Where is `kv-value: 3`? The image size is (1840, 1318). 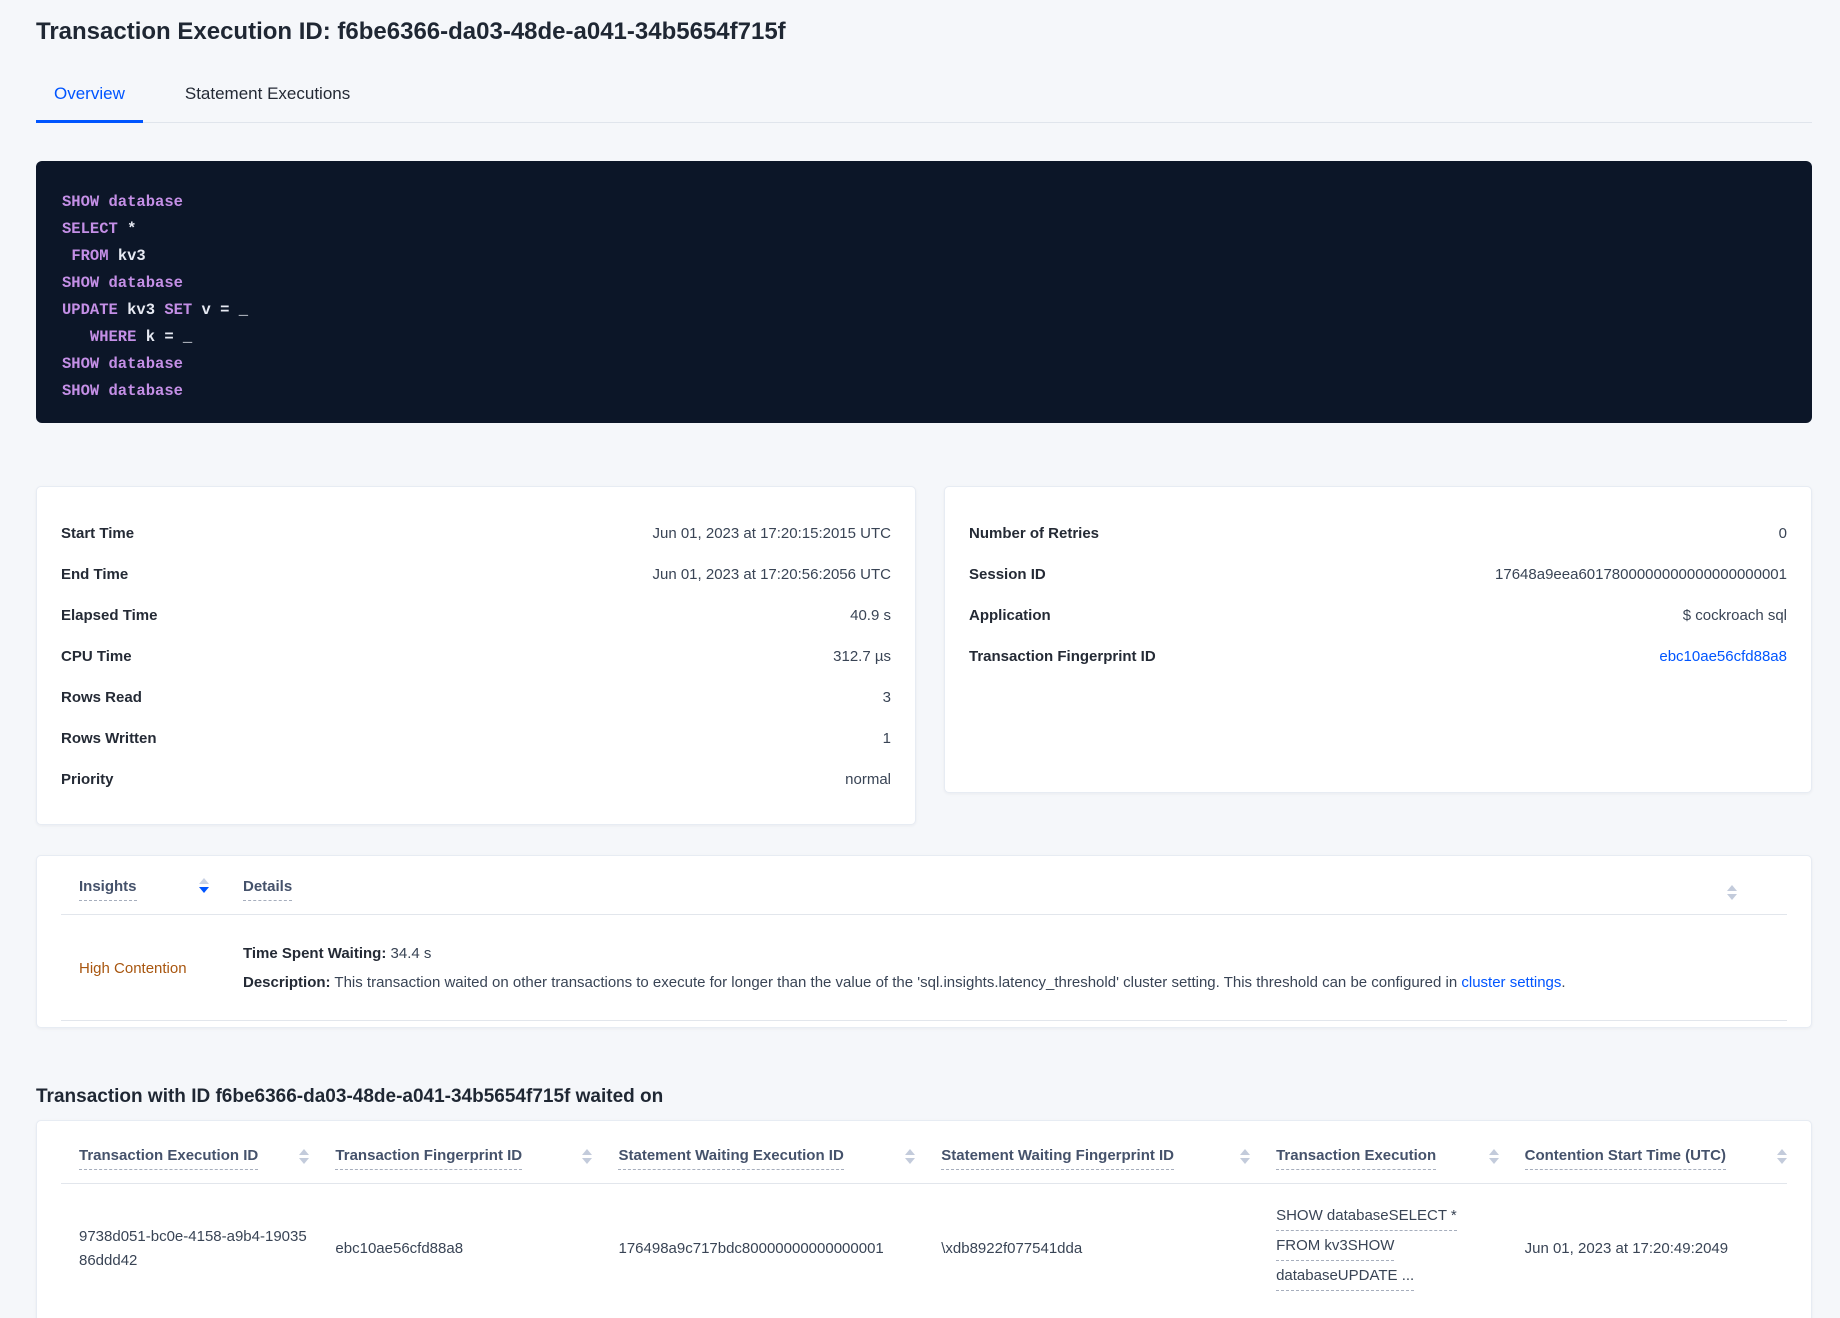
kv-value: 3 is located at coordinates (886, 697).